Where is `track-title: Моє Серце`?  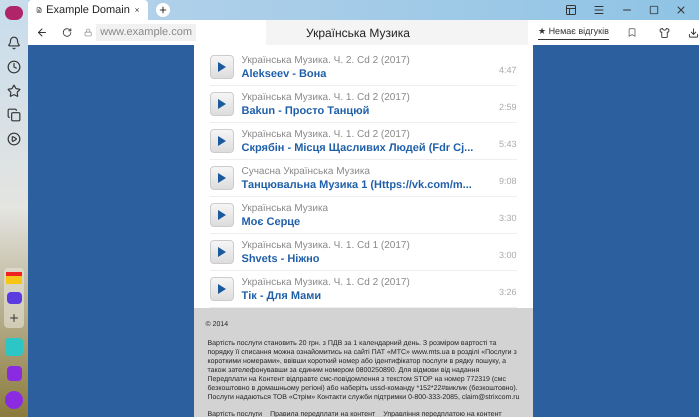
track-title: Моє Серце is located at coordinates (366, 221).